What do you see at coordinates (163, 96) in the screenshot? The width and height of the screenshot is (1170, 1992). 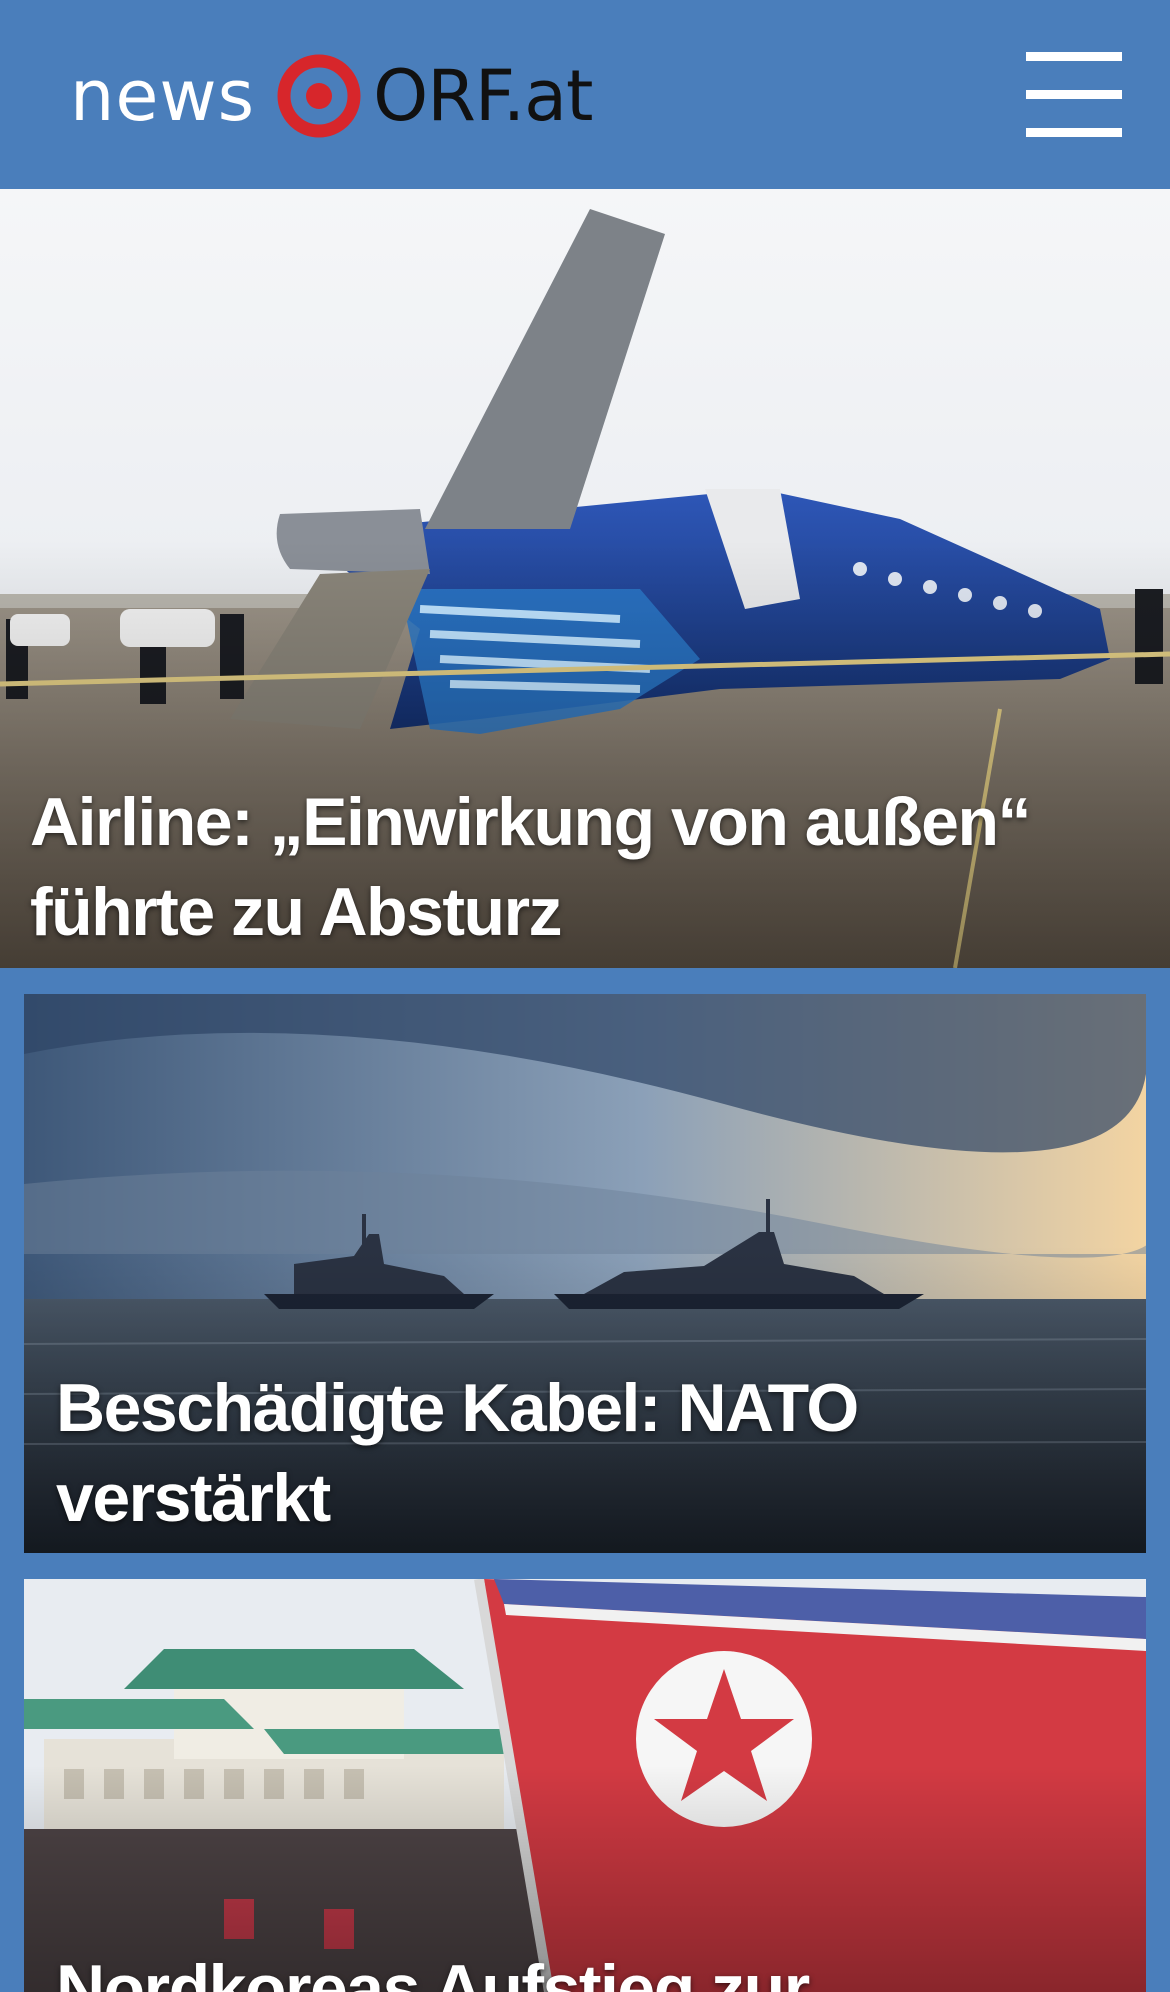 I see `logo-news-text: news` at bounding box center [163, 96].